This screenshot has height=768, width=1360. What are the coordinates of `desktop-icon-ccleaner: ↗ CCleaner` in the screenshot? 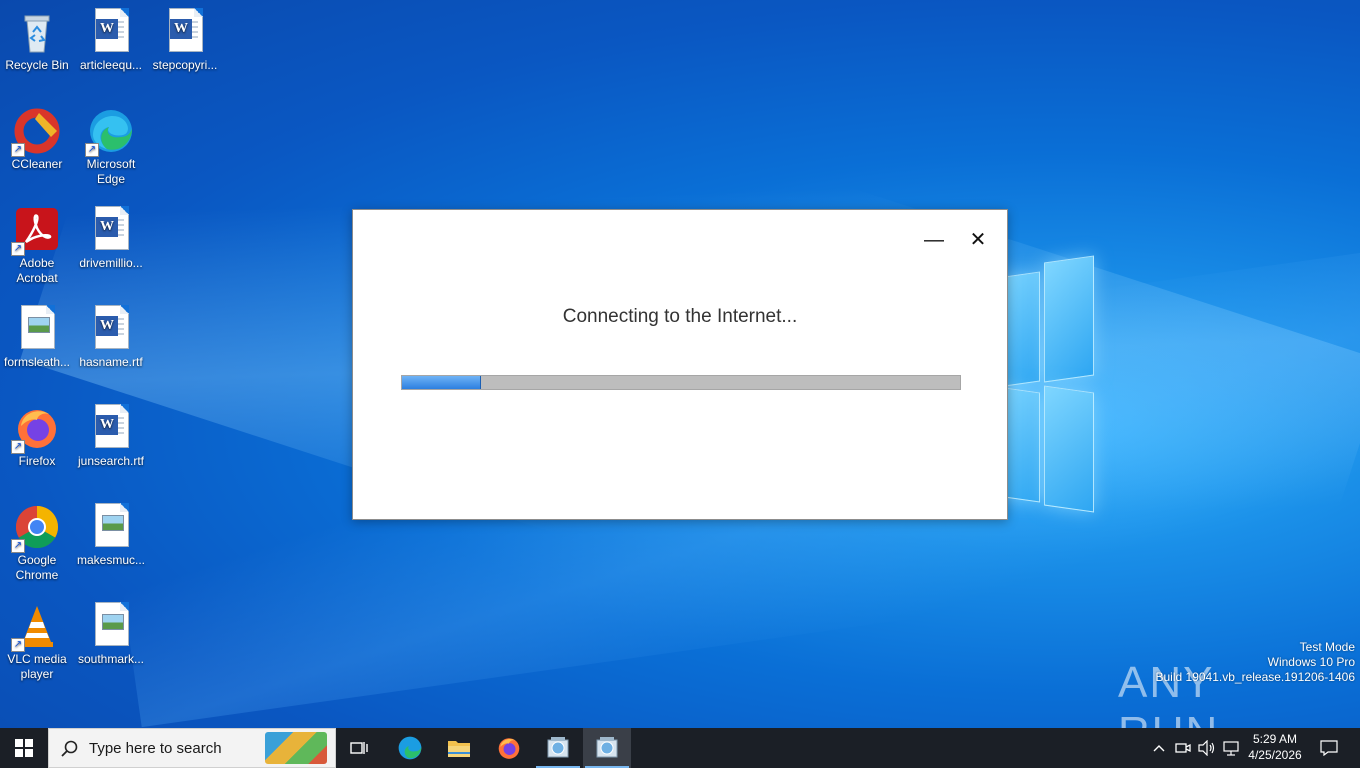 It's located at (37, 136).